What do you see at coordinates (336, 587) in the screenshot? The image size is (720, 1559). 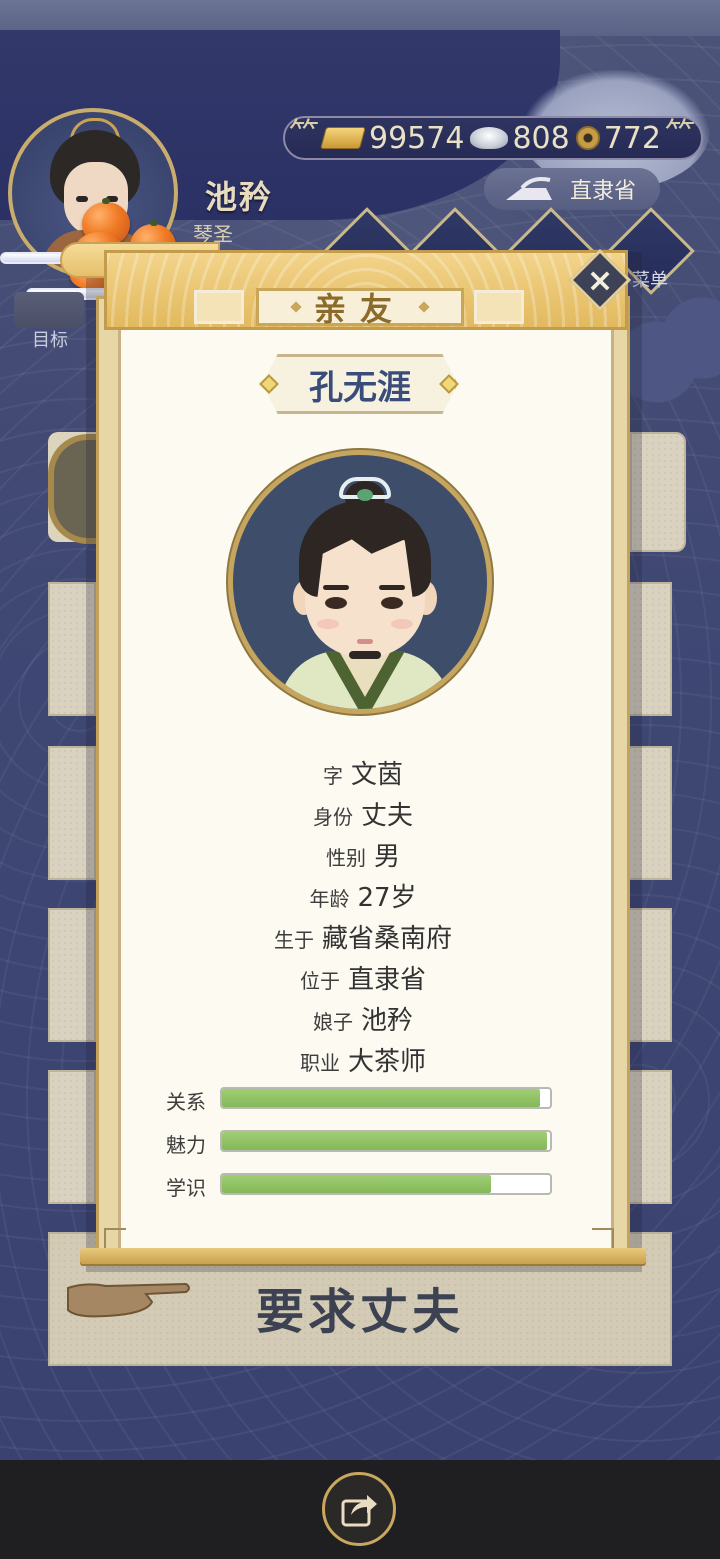 I see `portrait-brow-left` at bounding box center [336, 587].